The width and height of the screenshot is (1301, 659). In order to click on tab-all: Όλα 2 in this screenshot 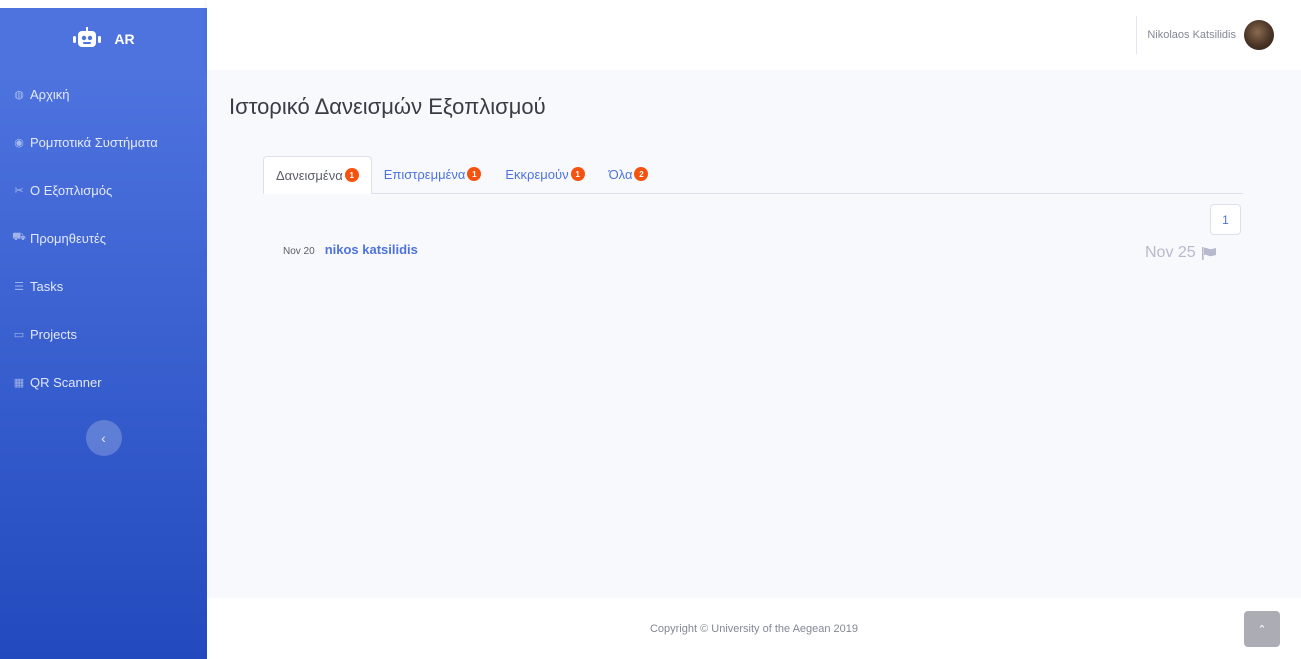, I will do `click(629, 174)`.